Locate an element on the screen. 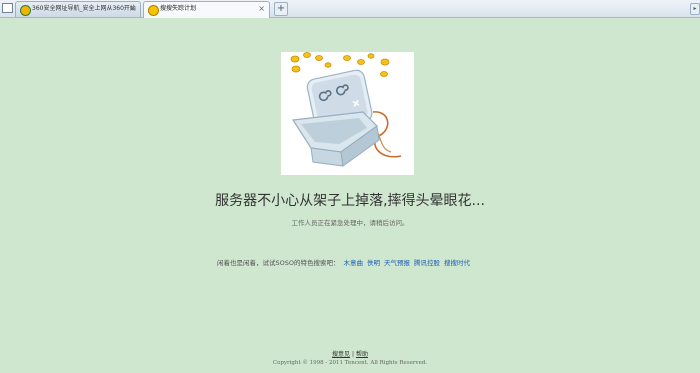 Image resolution: width=700 pixels, height=373 pixels. 360-icon is located at coordinates (25, 10).